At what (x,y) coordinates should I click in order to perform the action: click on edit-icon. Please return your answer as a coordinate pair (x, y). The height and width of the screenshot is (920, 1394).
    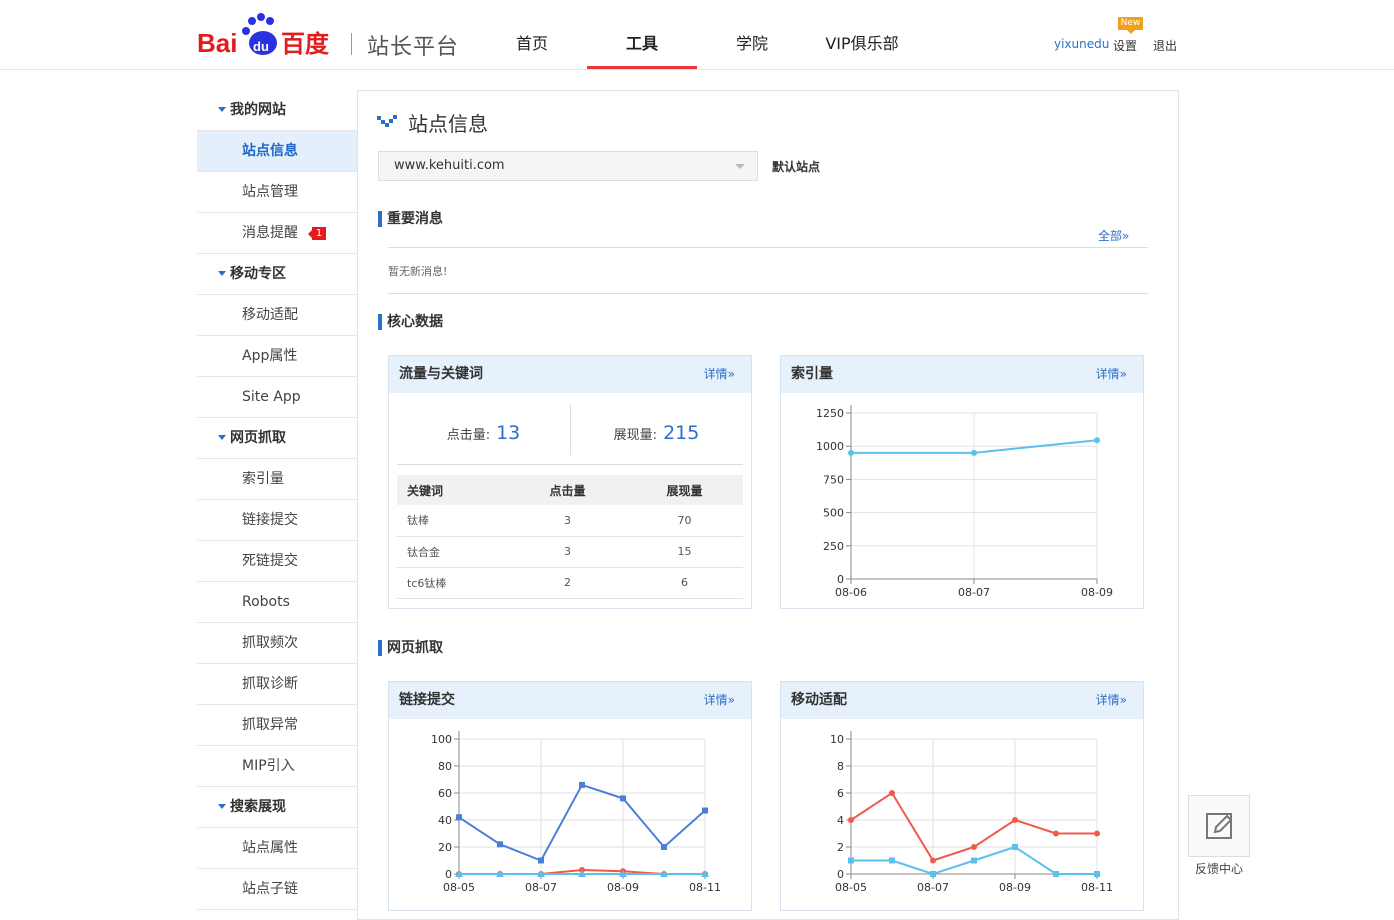
    Looking at the image, I should click on (1219, 826).